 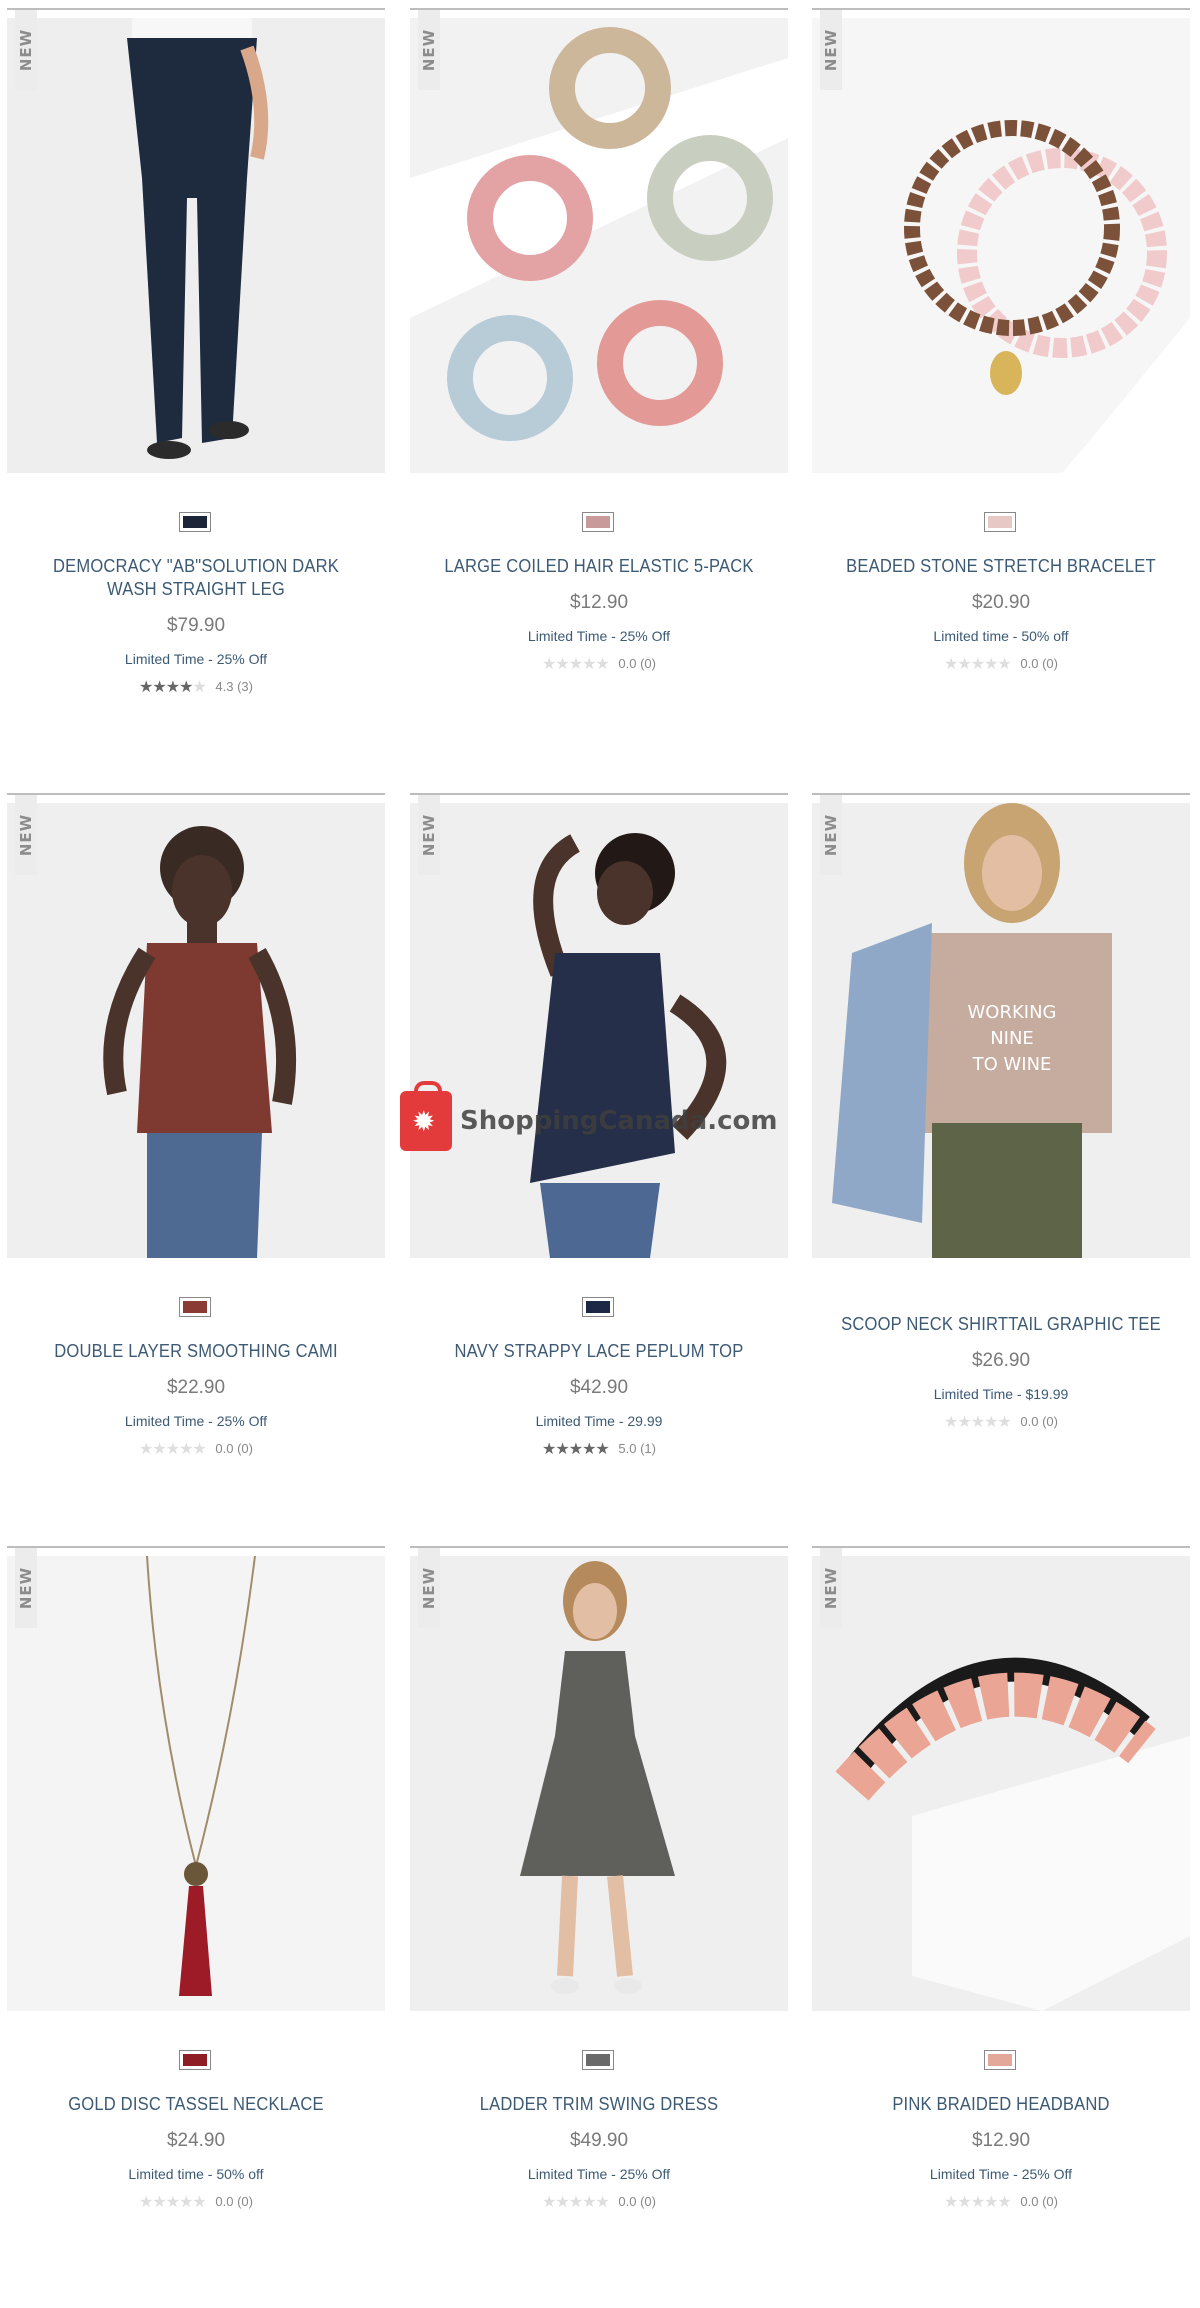 I want to click on product-name: BEADED STONE STRETCH BRACELET, so click(x=1000, y=566).